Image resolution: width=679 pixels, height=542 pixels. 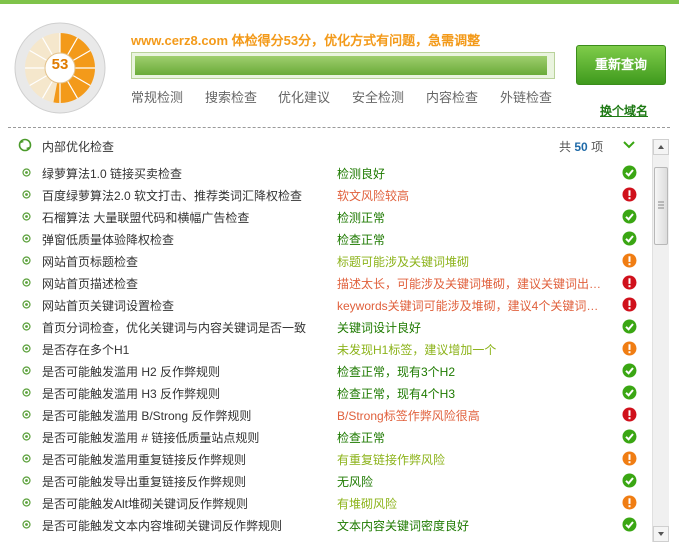 I want to click on scroll-up-button, so click(x=661, y=147).